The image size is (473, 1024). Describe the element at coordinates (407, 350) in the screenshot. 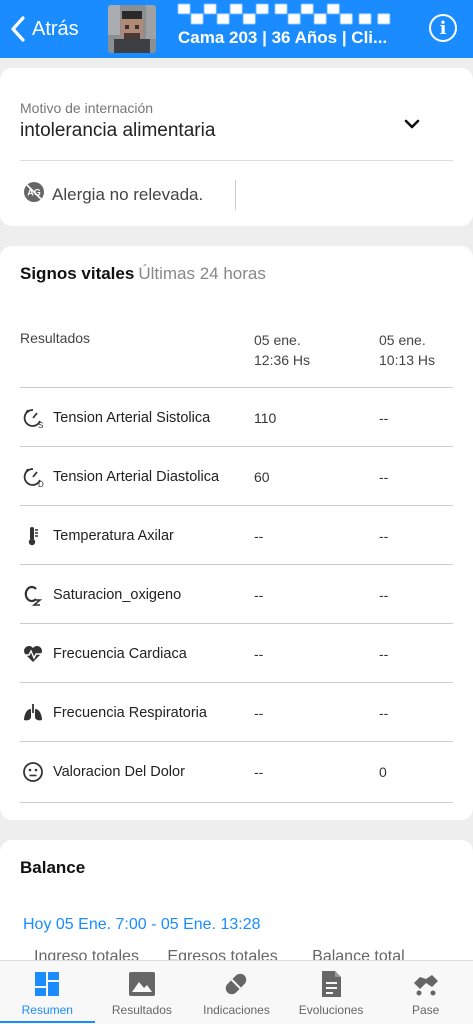

I see `column-header-2: 05 ene. 10:13 Hs` at that location.